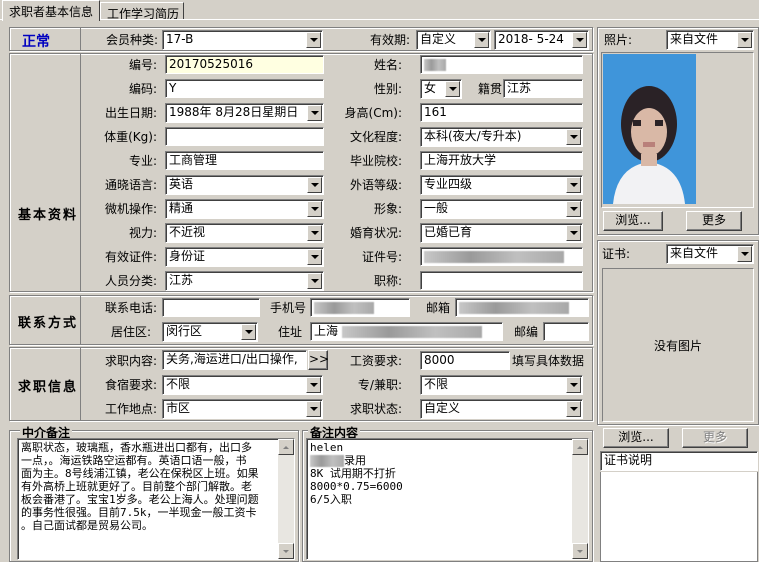  Describe the element at coordinates (244, 136) in the screenshot. I see `weight-field` at that location.